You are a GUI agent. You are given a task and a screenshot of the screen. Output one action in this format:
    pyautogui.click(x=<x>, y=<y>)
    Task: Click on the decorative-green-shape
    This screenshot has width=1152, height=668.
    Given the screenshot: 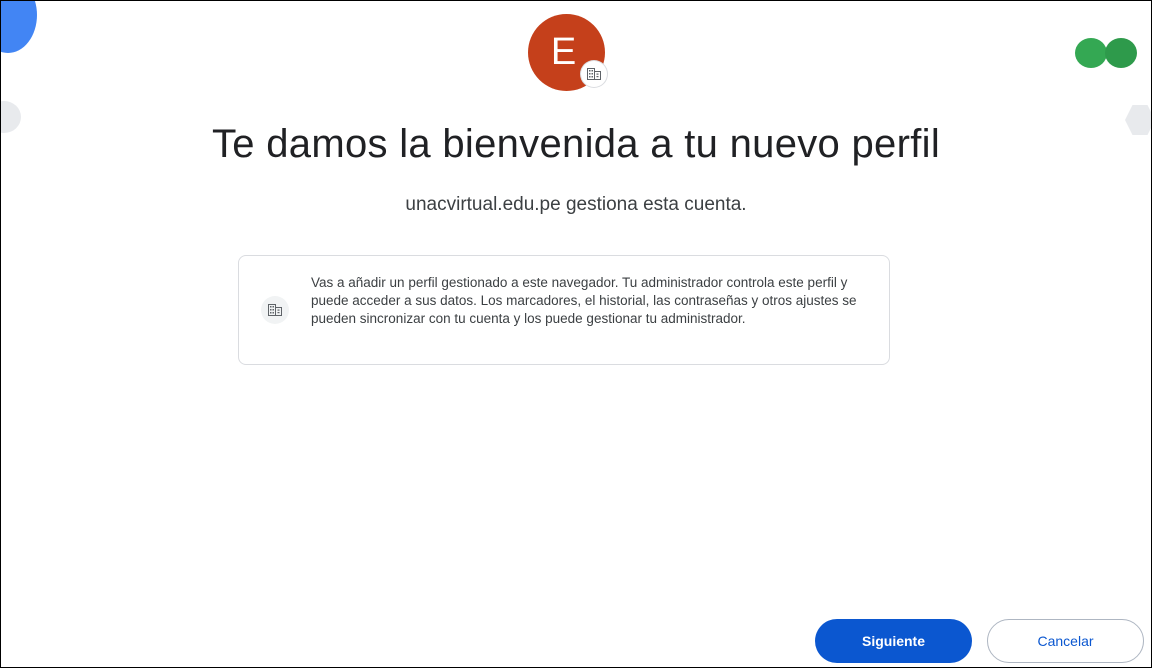 What is the action you would take?
    pyautogui.click(x=1106, y=53)
    